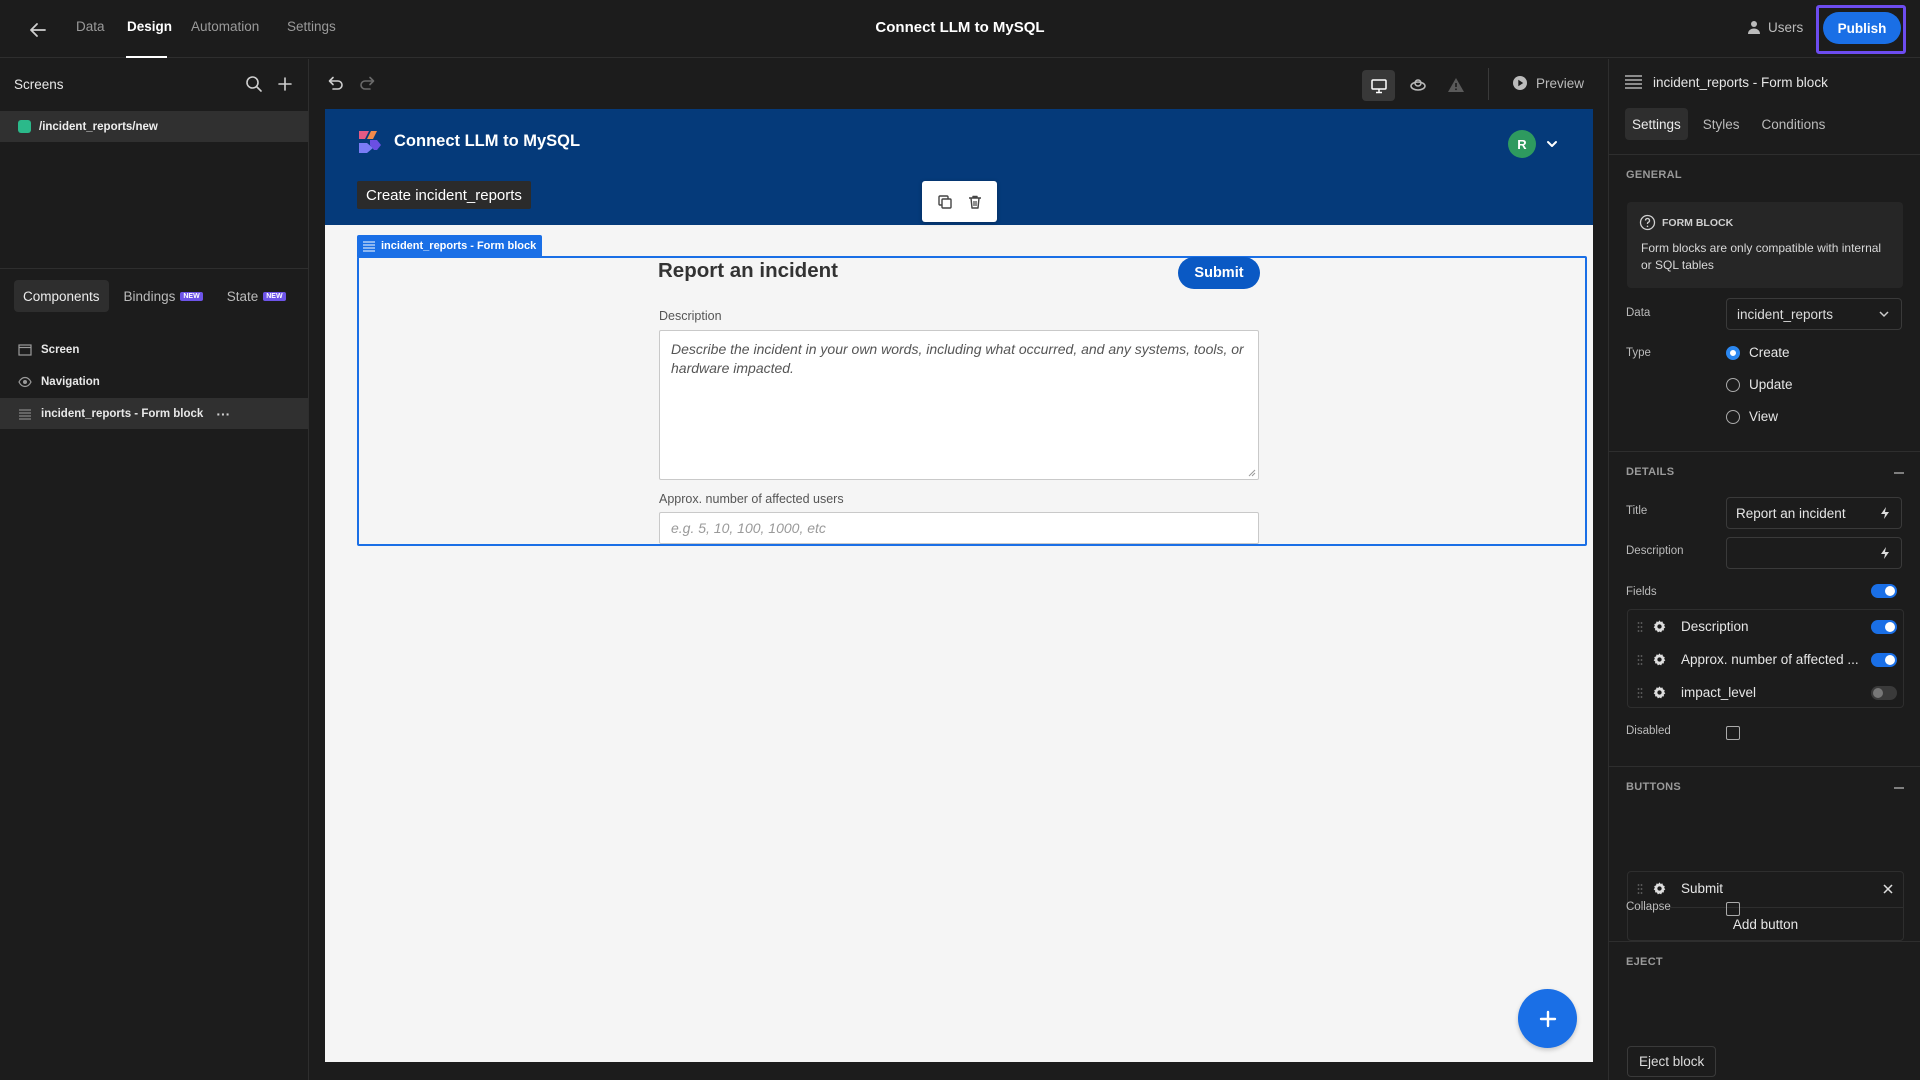  Describe the element at coordinates (70, 381) in the screenshot. I see `tree-label-navigation: Navigation` at that location.